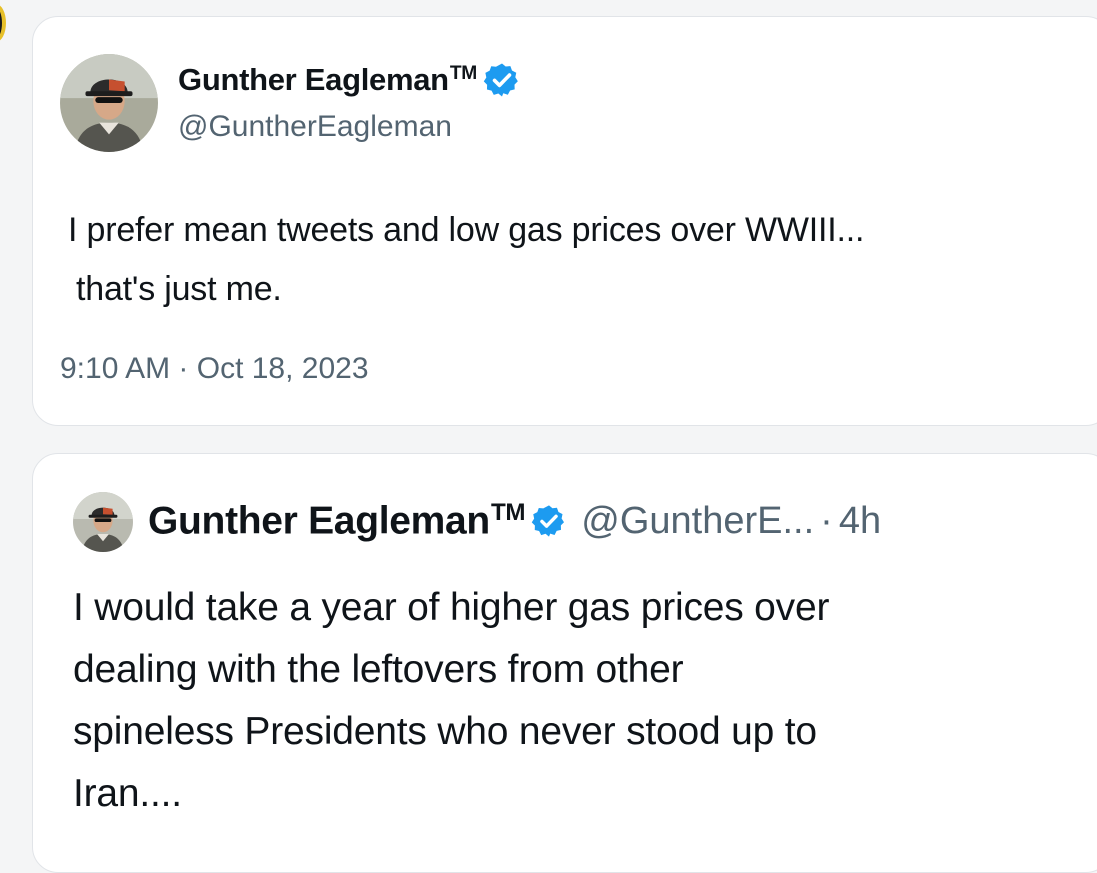 Image resolution: width=1097 pixels, height=873 pixels. Describe the element at coordinates (179, 289) in the screenshot. I see `tweet-text-line: that's just me.` at that location.